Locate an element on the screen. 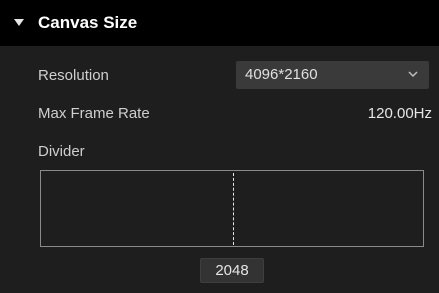 This screenshot has height=293, width=439. collapse-caret-icon is located at coordinates (19, 22).